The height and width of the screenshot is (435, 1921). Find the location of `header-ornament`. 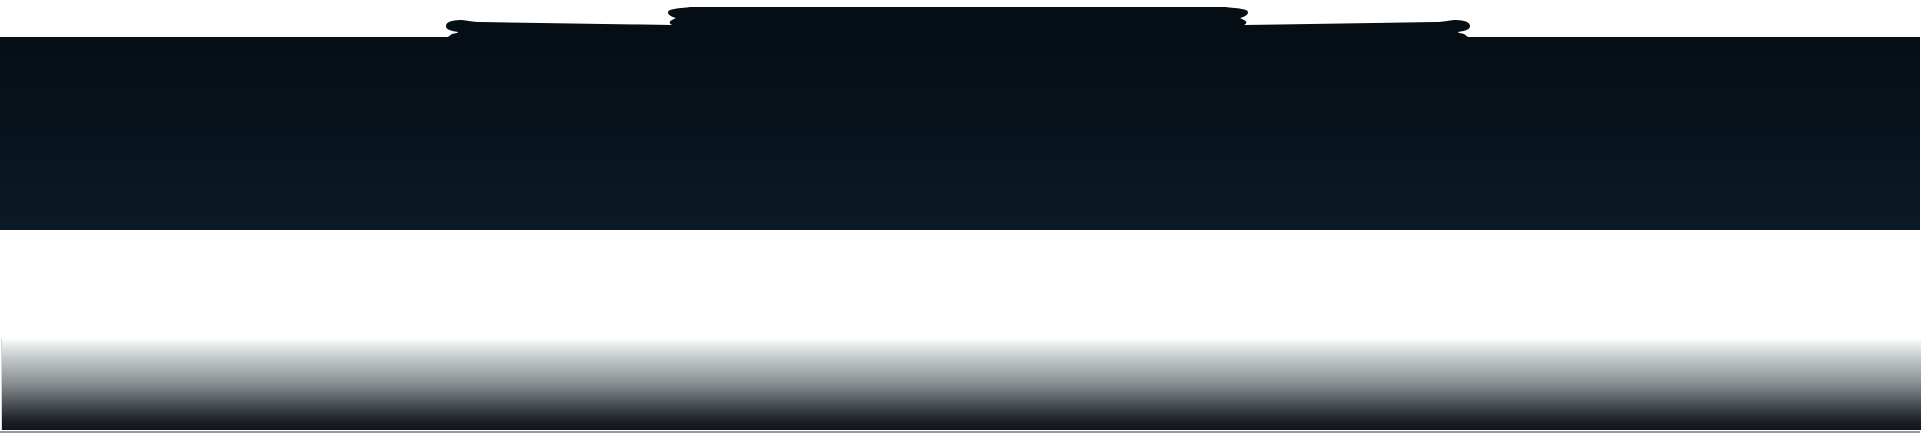

header-ornament is located at coordinates (958, 23).